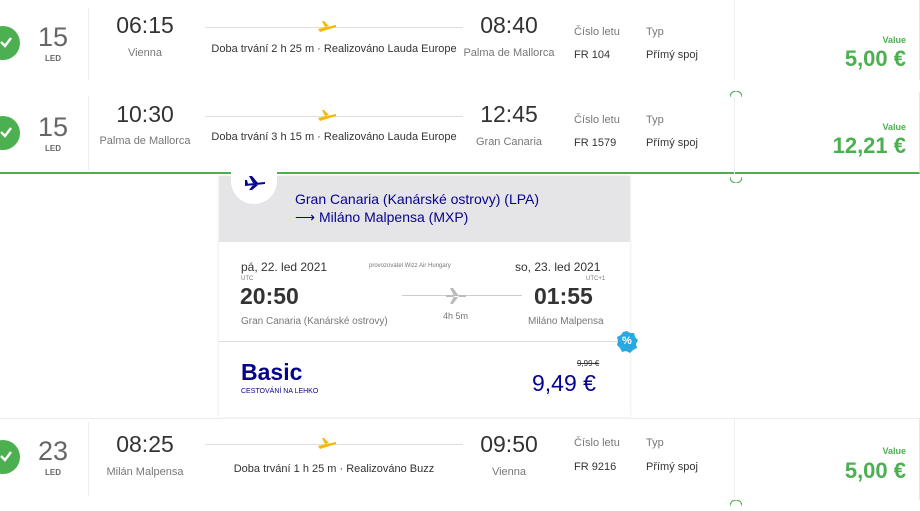 Image resolution: width=920 pixels, height=511 pixels. What do you see at coordinates (314, 321) in the screenshot?
I see `wizz-departure-city: Gran Canaria (Kanárské ostrovy)` at bounding box center [314, 321].